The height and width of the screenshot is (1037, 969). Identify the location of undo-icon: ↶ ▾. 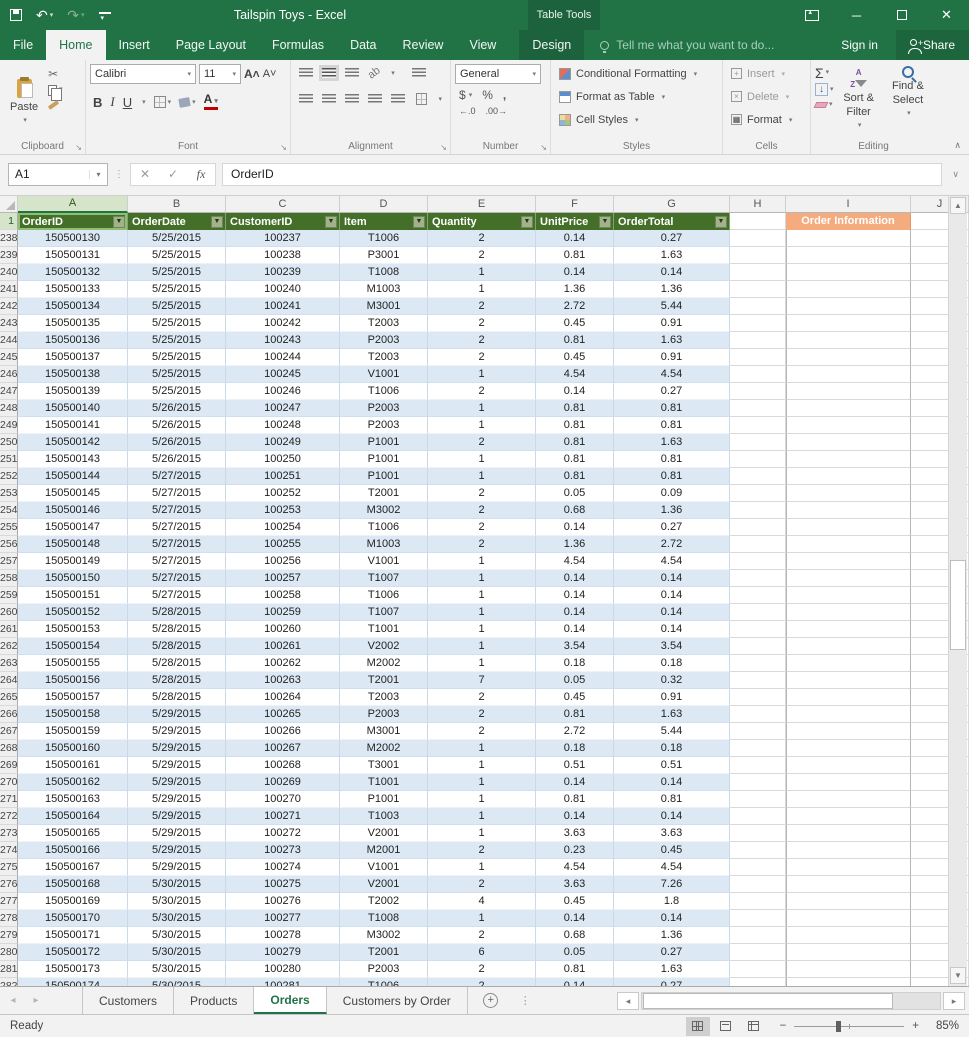
(44, 15).